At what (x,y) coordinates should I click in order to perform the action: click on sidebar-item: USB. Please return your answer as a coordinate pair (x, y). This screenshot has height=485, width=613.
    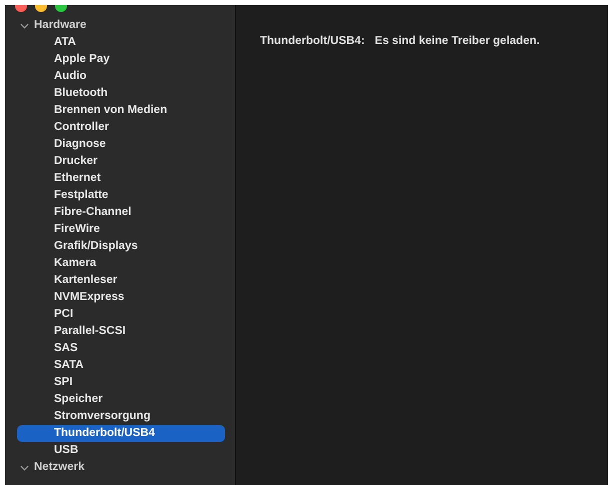
    Looking at the image, I should click on (121, 450).